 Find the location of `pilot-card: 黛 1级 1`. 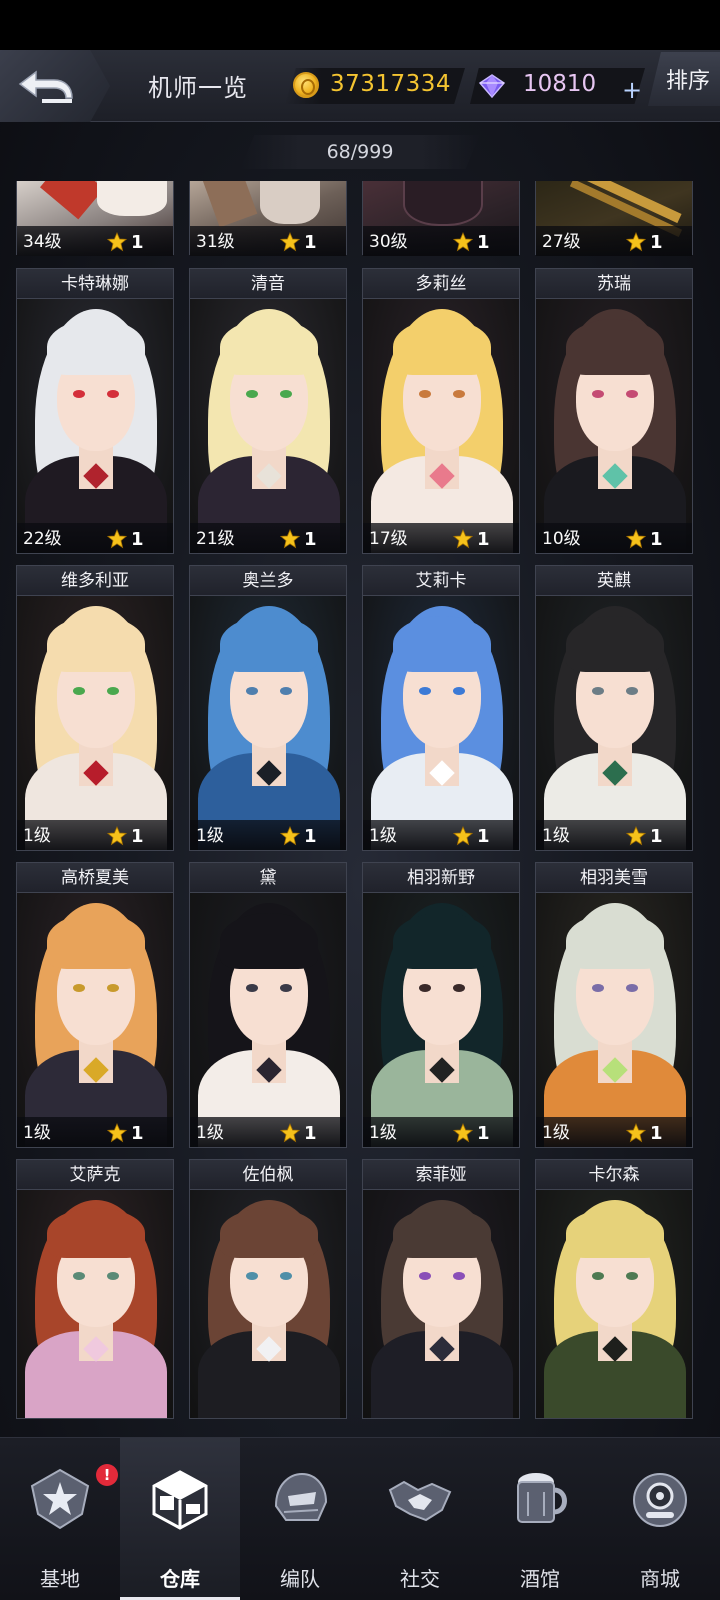

pilot-card: 黛 1级 1 is located at coordinates (268, 1005).